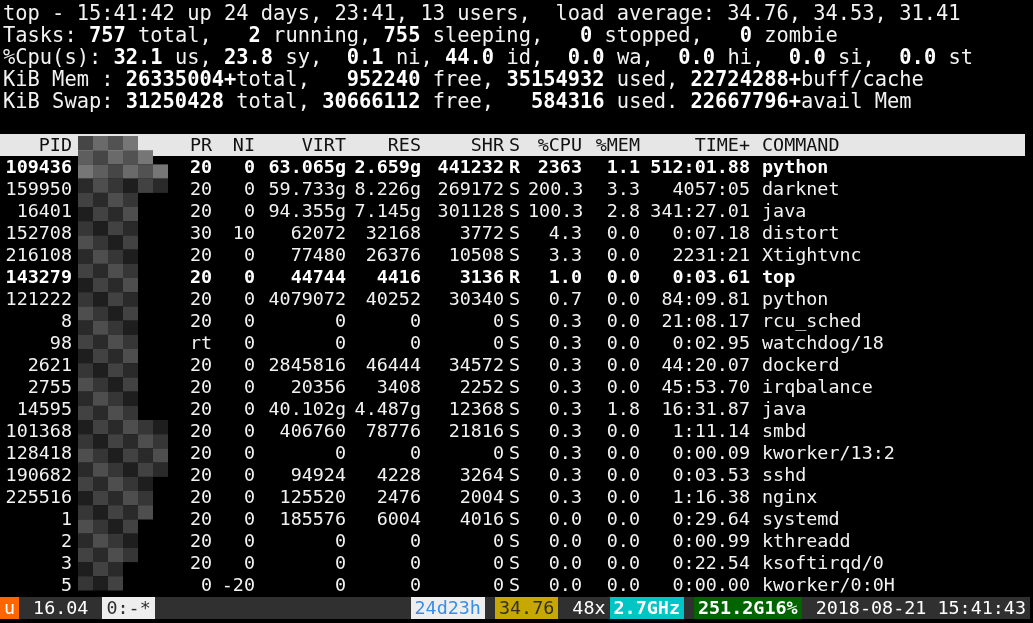 This screenshot has width=1033, height=623. I want to click on column-header: S, so click(515, 145).